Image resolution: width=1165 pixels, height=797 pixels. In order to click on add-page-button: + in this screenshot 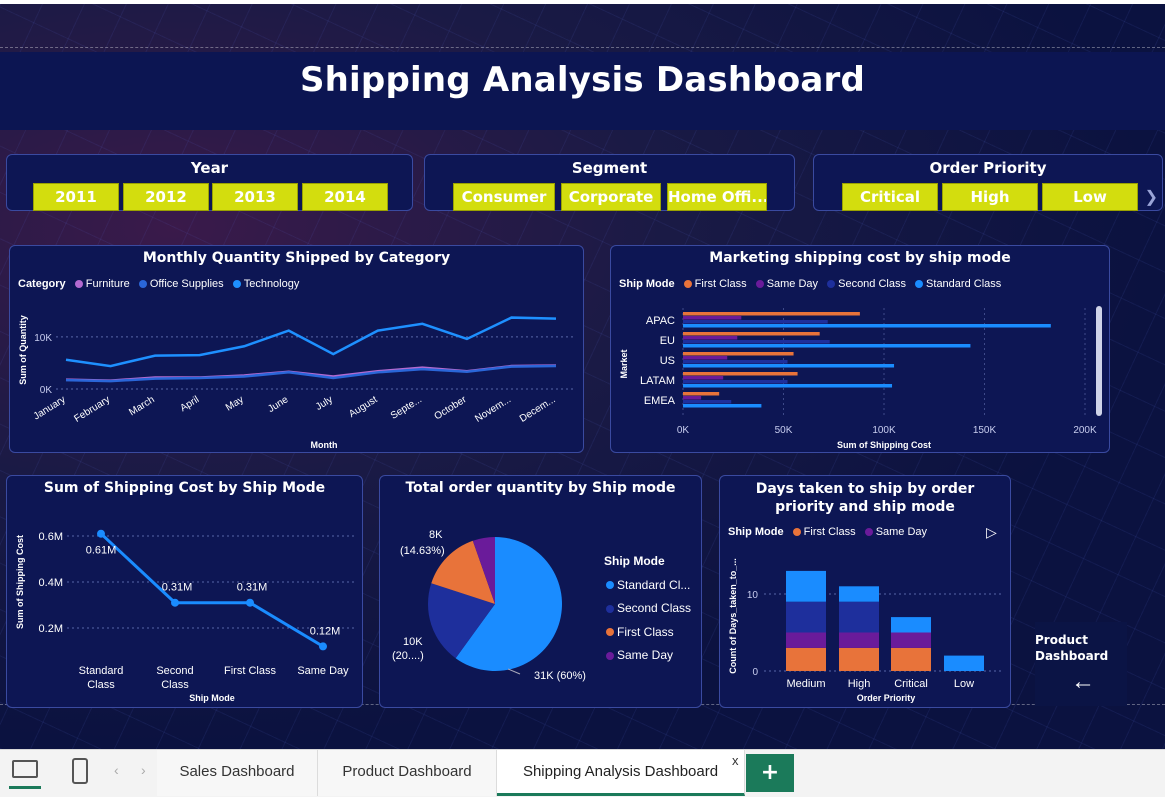, I will do `click(770, 773)`.